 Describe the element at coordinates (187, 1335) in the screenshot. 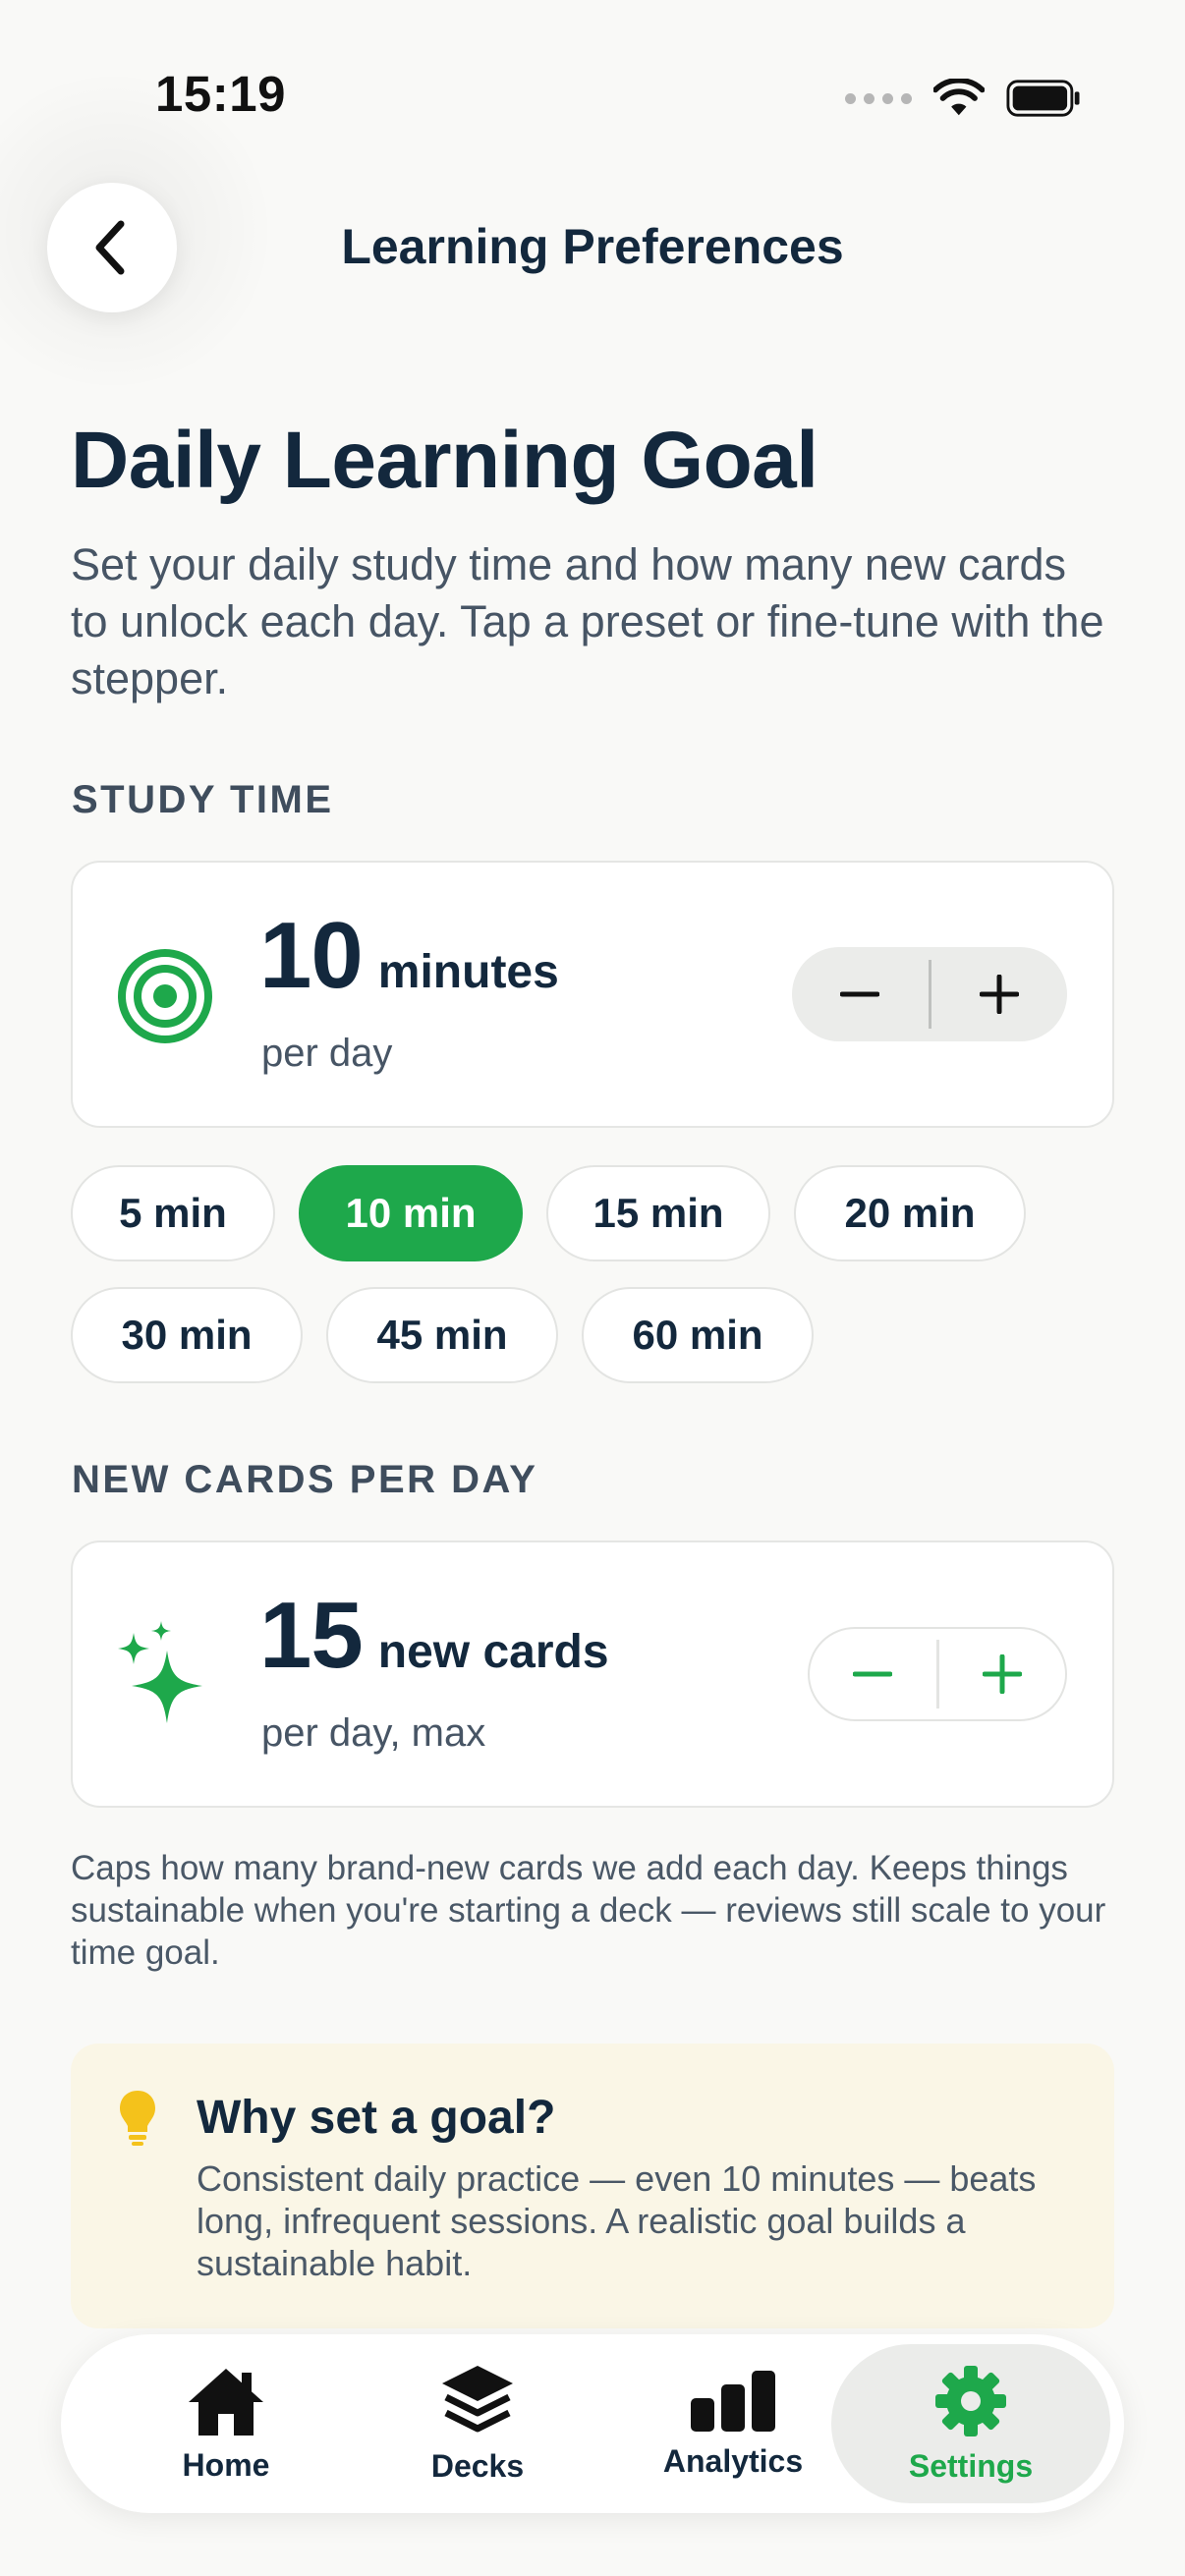

I see `preset-chip-30: 30 min` at that location.